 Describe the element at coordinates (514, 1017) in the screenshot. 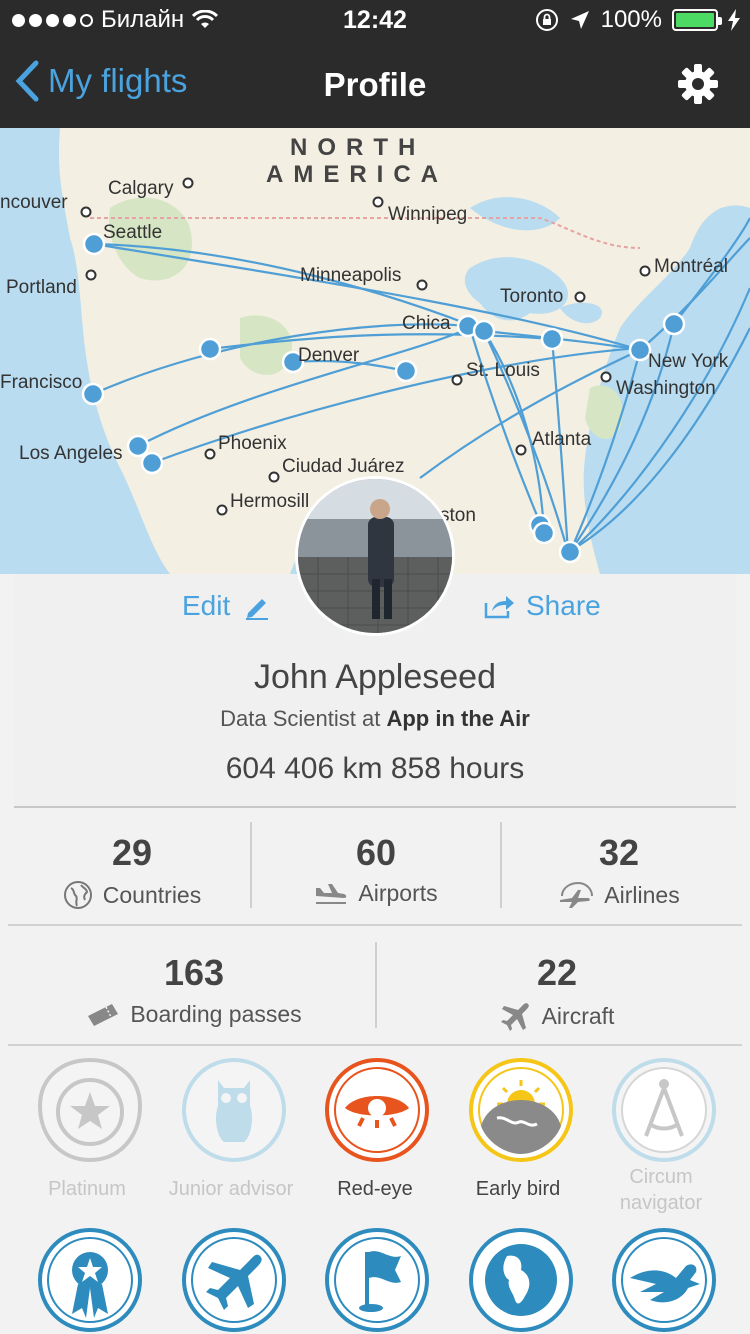

I see `airplane-icon` at that location.